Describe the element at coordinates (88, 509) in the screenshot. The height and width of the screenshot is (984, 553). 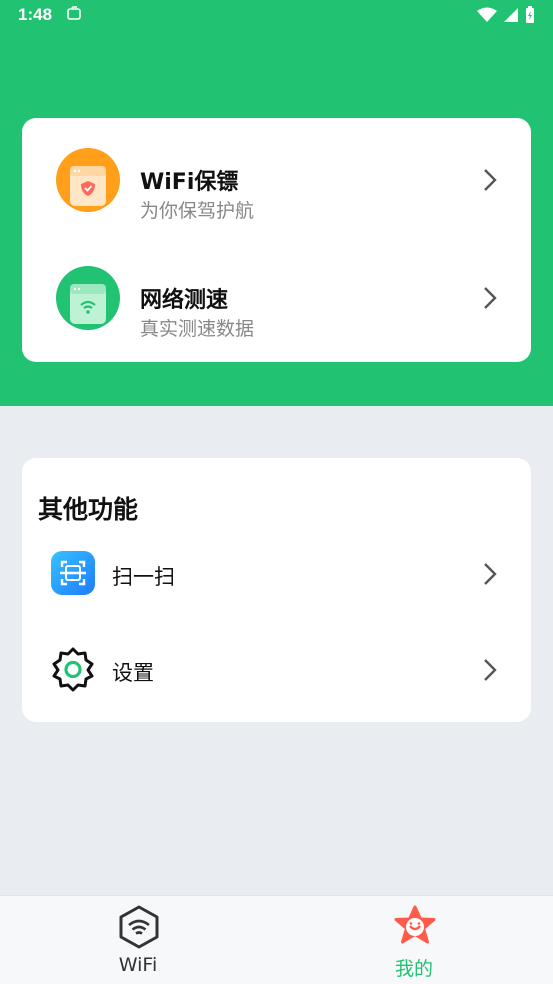
I see `section-title: 其他功能` at that location.